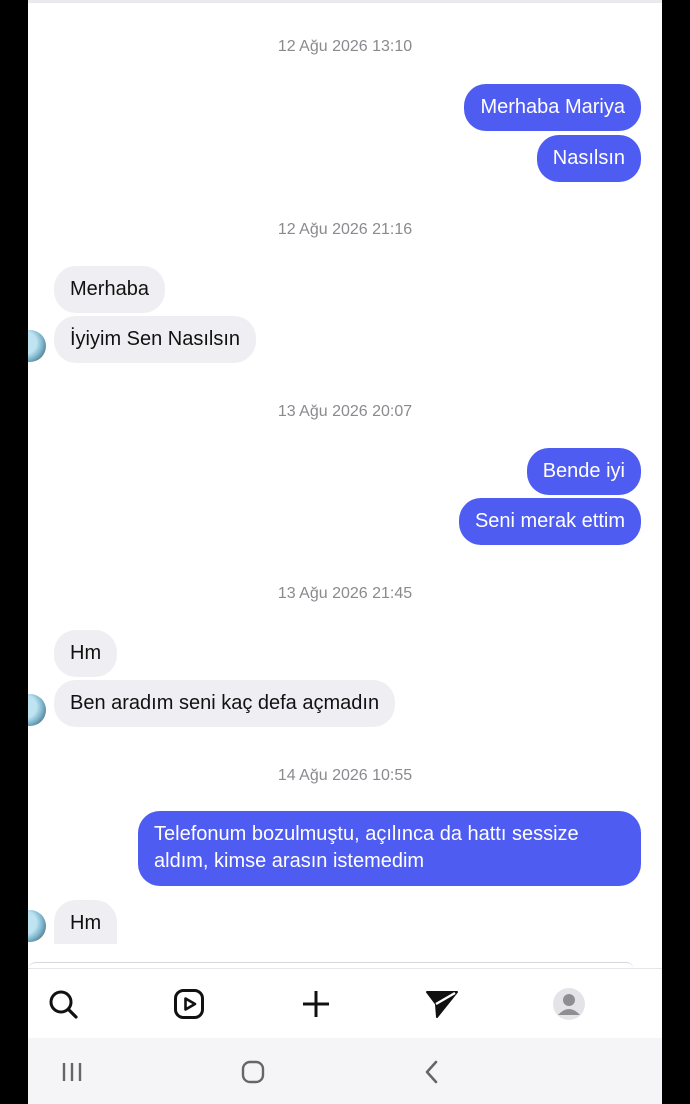 This screenshot has width=690, height=1104. I want to click on create-icon, so click(316, 1004).